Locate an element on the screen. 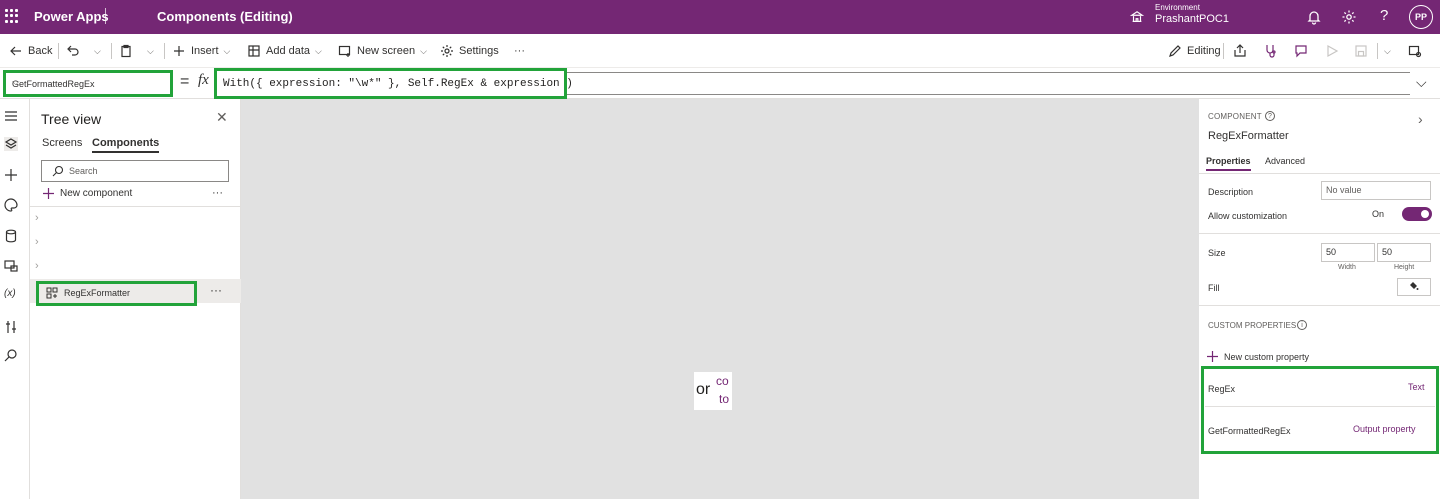 This screenshot has height=499, width=1440. help-circle-icon: ? is located at coordinates (1270, 116).